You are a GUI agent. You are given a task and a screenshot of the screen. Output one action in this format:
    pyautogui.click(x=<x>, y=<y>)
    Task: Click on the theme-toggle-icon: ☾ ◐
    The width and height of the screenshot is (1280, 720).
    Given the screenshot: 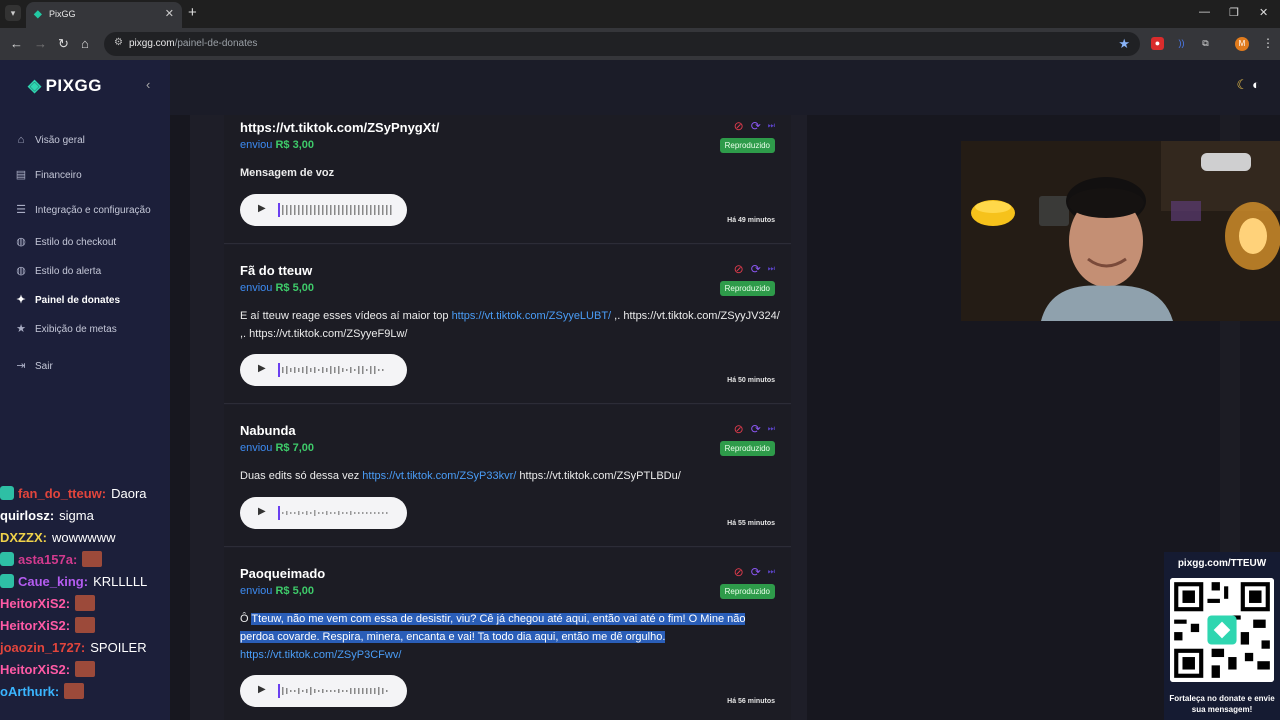 What is the action you would take?
    pyautogui.click(x=1248, y=85)
    